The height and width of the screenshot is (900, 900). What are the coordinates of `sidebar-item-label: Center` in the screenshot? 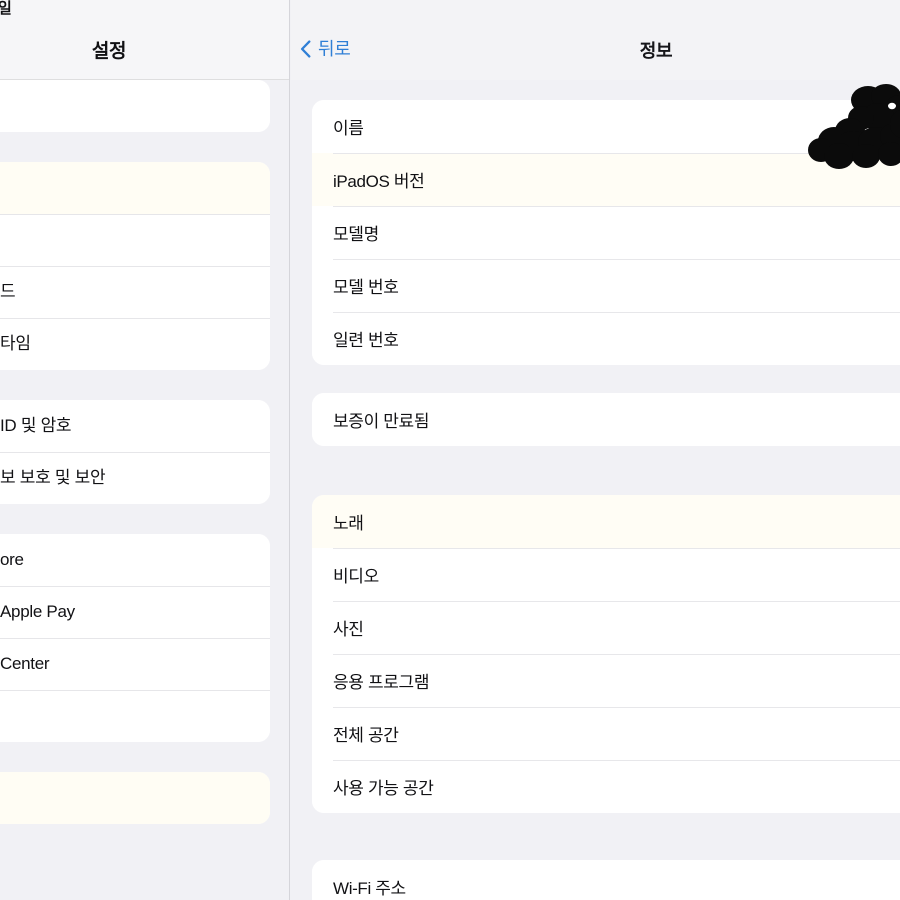 It's located at (25, 663).